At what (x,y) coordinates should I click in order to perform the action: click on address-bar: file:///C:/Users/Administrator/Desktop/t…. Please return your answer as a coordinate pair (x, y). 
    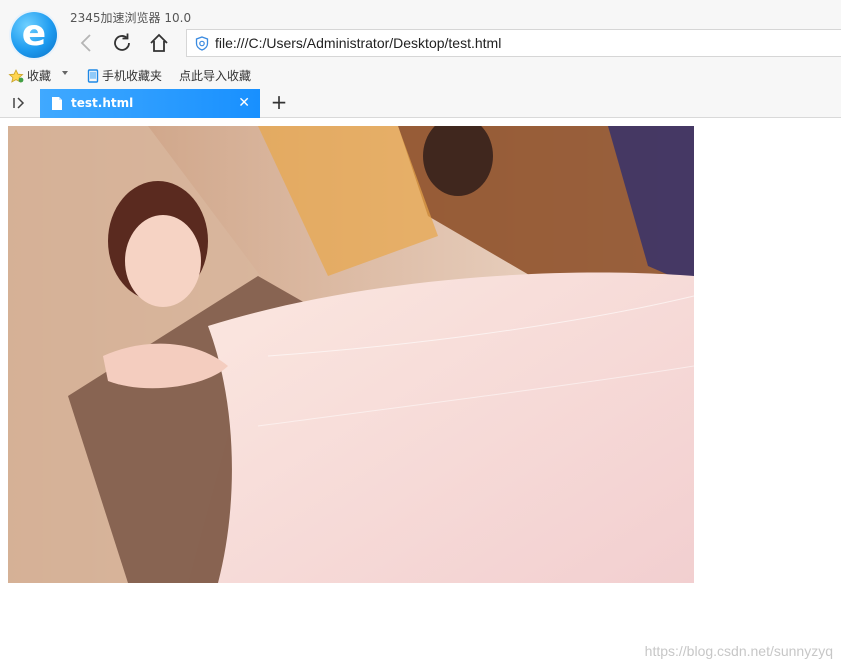
    Looking at the image, I should click on (513, 43).